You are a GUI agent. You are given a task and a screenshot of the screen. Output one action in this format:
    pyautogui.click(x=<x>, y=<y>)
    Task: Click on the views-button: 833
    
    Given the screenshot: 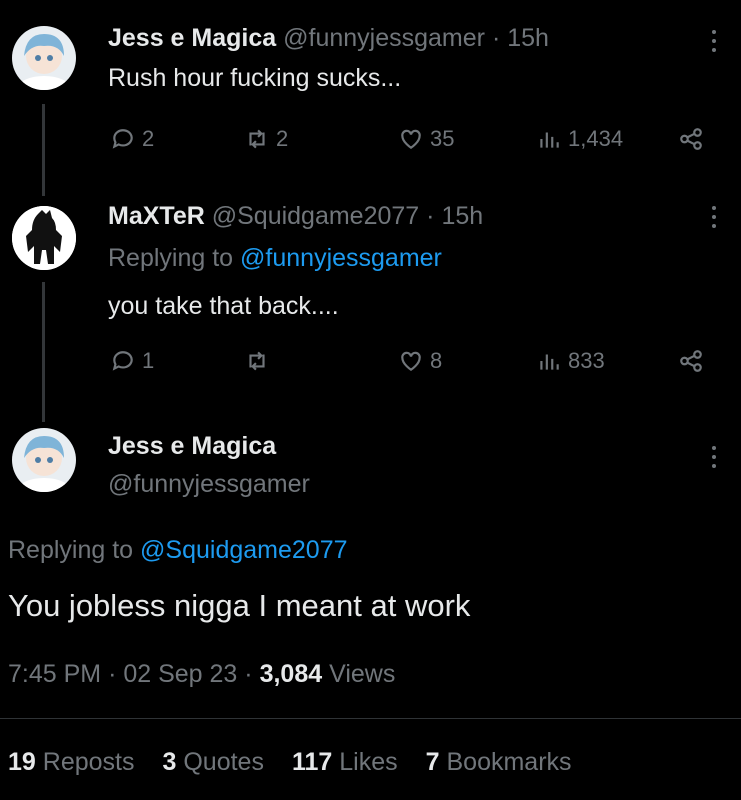 What is the action you would take?
    pyautogui.click(x=570, y=361)
    